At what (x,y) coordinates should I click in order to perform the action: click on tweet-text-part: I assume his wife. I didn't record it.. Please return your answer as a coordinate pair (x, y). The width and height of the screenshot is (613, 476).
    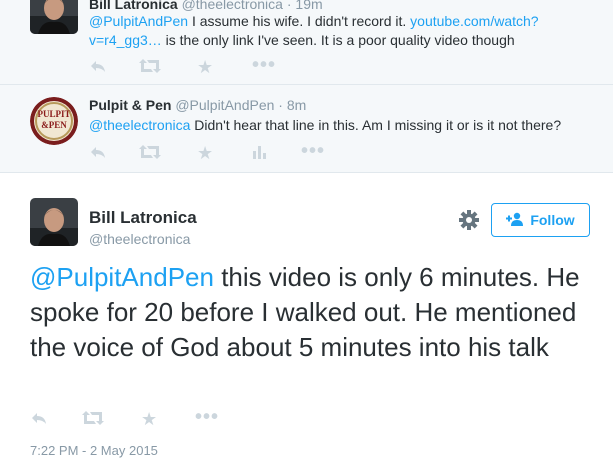
    Looking at the image, I should click on (299, 21).